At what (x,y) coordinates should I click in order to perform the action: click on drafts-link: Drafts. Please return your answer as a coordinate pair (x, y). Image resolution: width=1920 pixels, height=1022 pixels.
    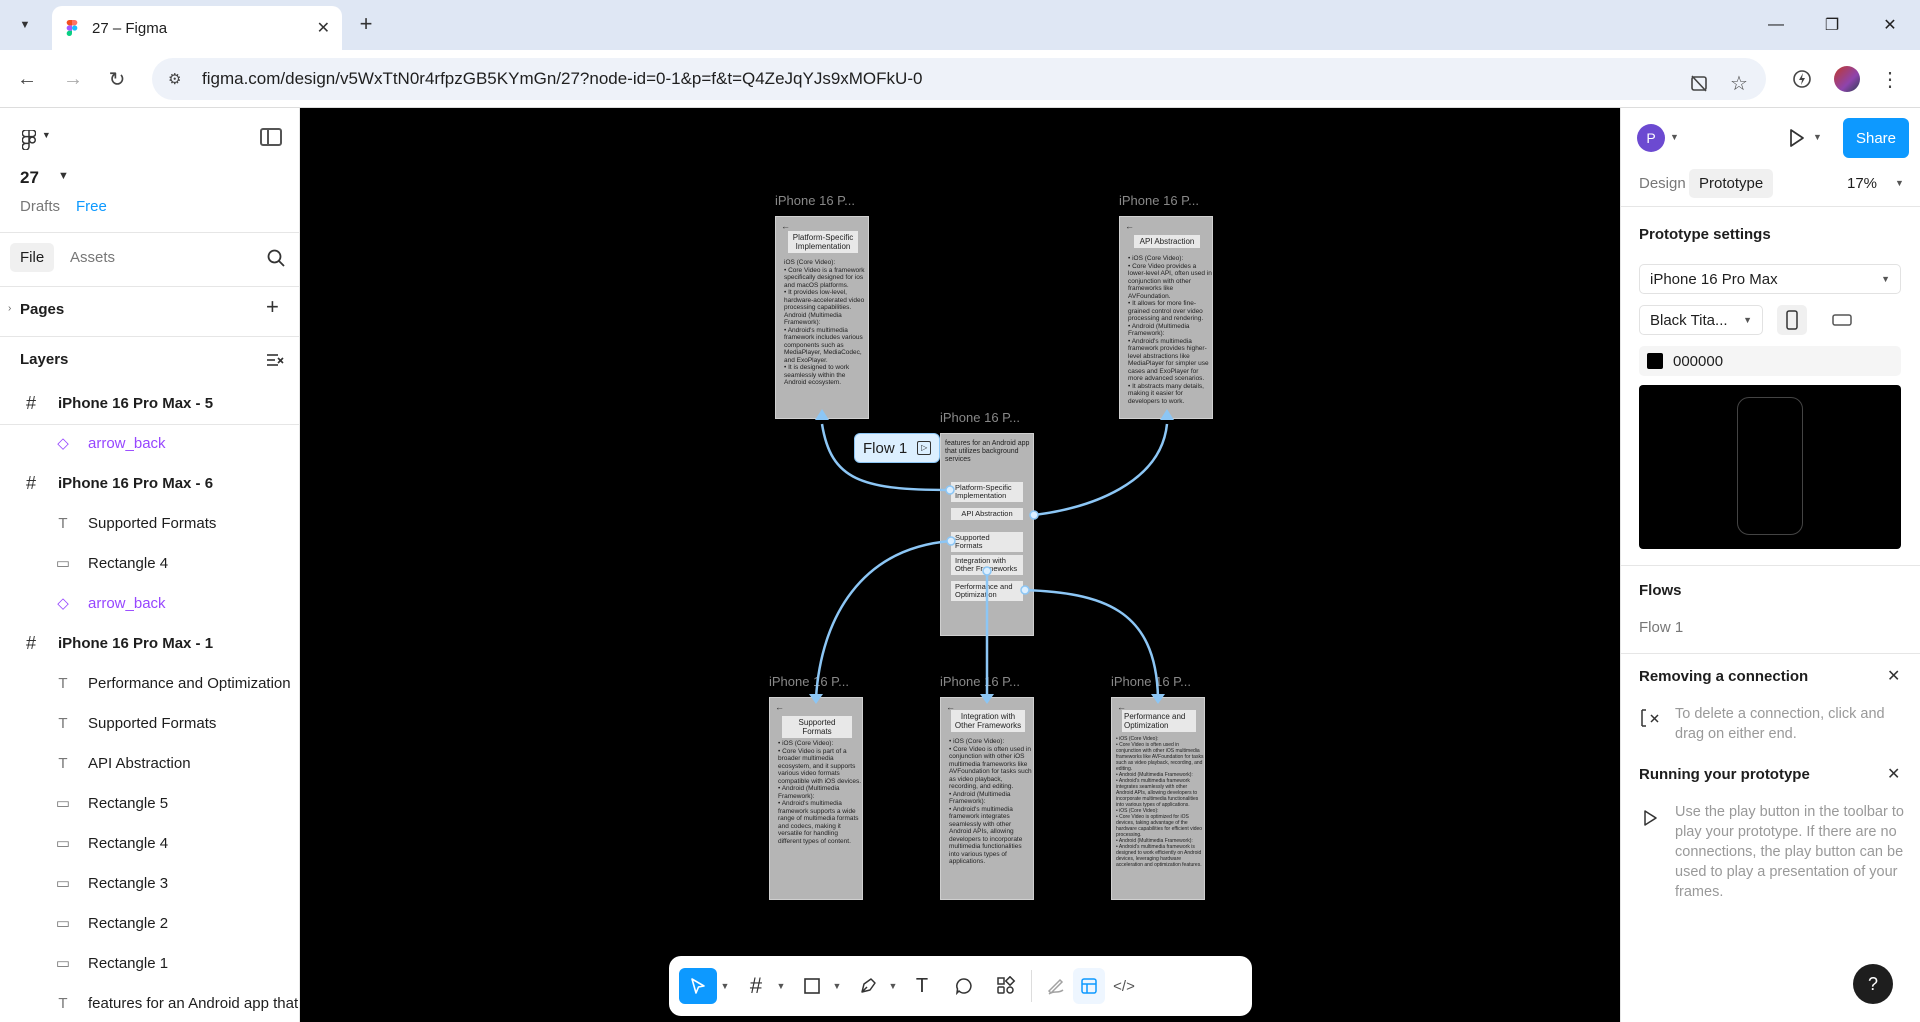
    Looking at the image, I should click on (40, 206).